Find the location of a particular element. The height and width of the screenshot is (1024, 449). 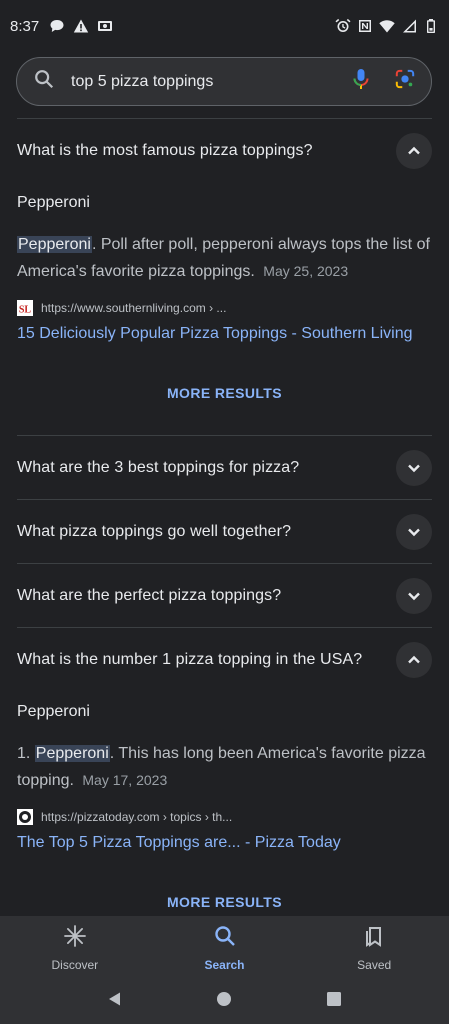

screen-record-icon is located at coordinates (105, 26).